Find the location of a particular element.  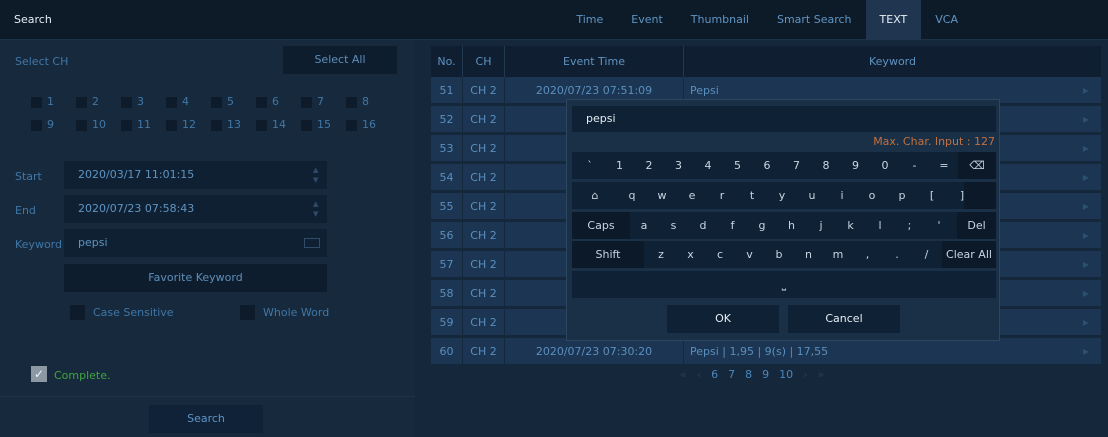

key-6: m is located at coordinates (838, 254).